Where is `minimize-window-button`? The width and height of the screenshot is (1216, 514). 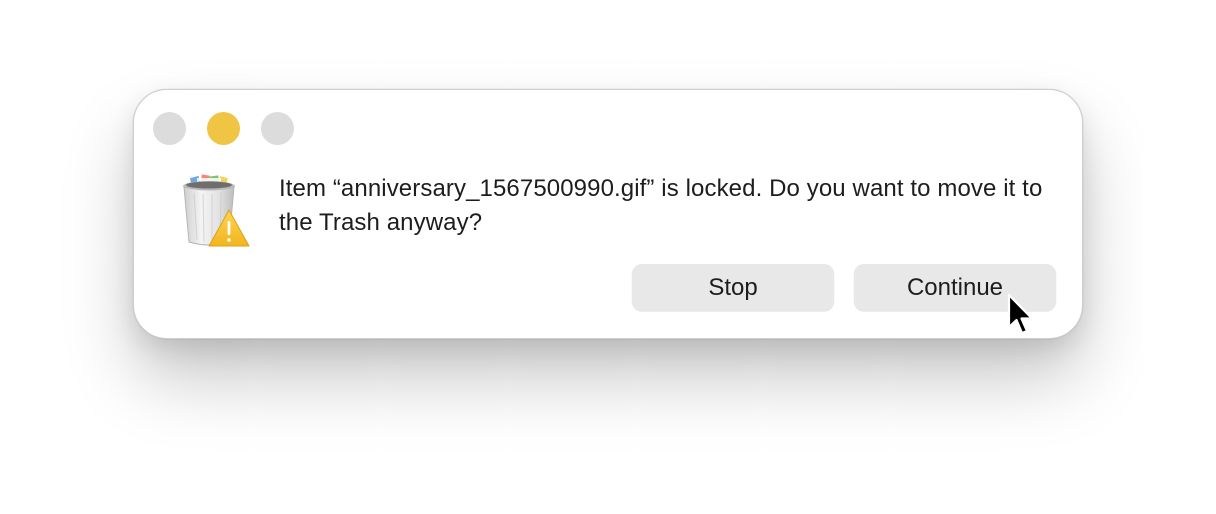
minimize-window-button is located at coordinates (223, 128).